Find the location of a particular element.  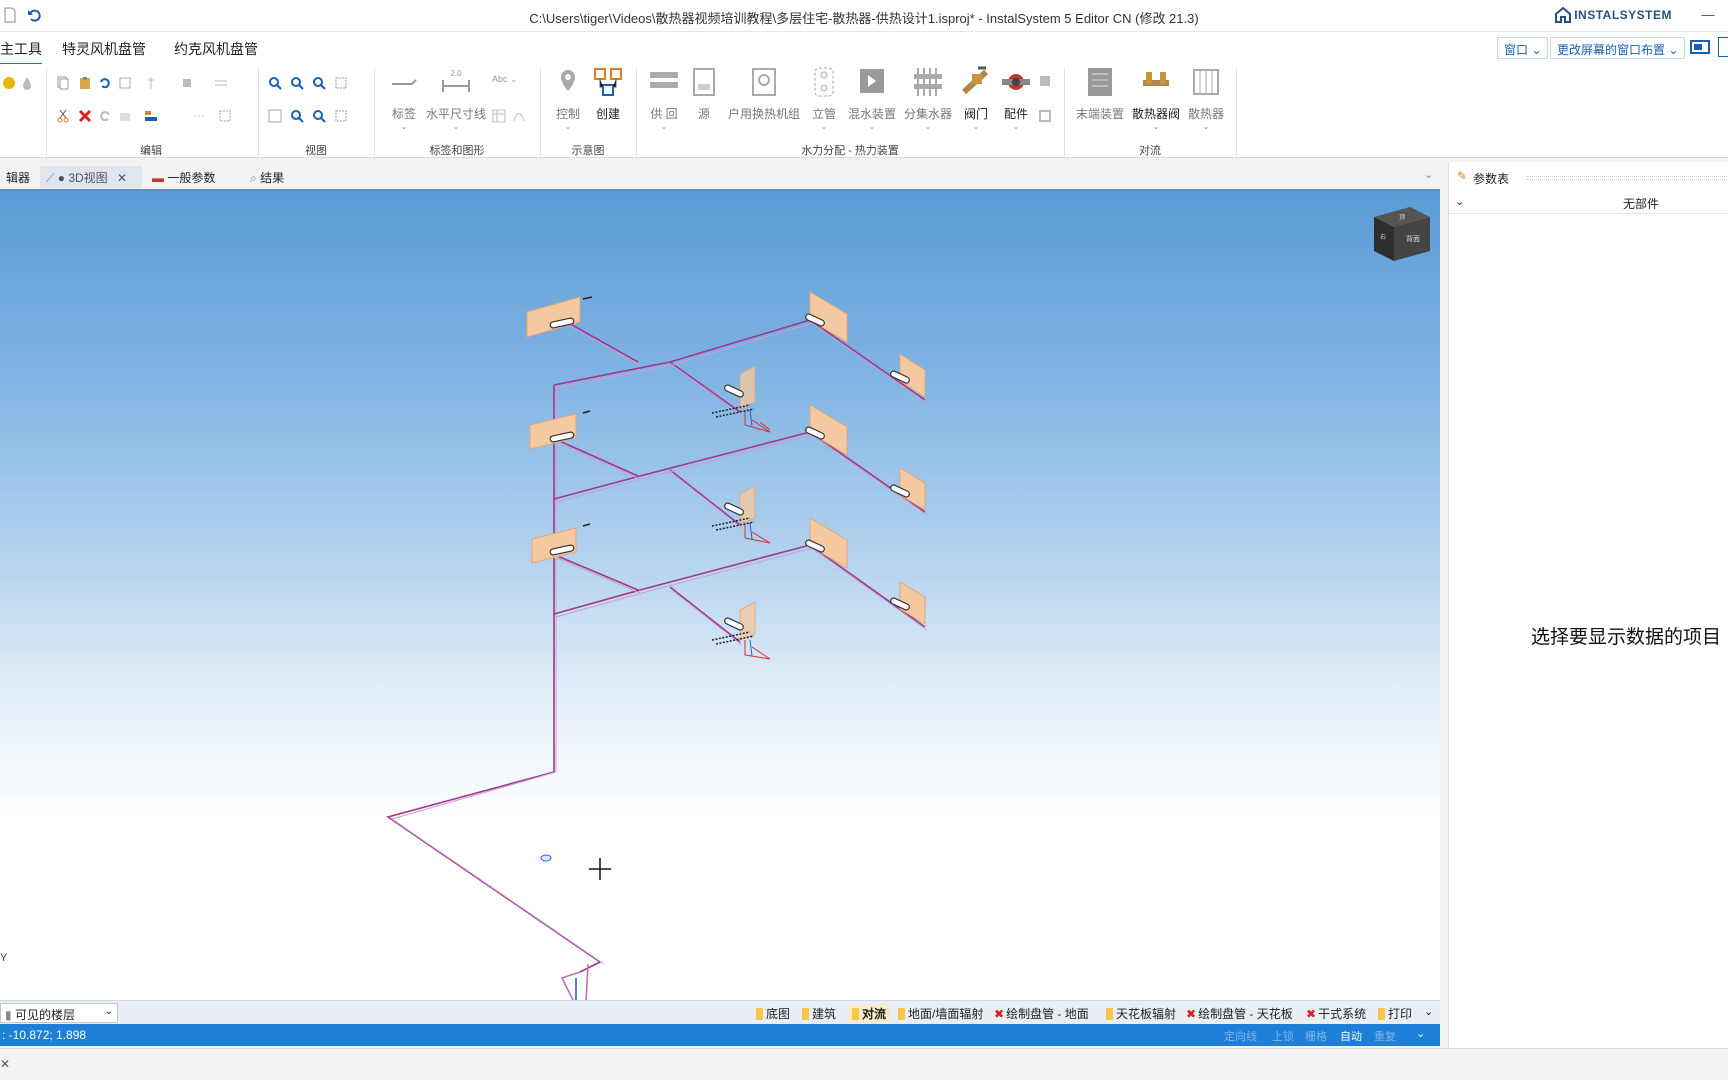

create-diagram-button: 创建 is located at coordinates (608, 94).